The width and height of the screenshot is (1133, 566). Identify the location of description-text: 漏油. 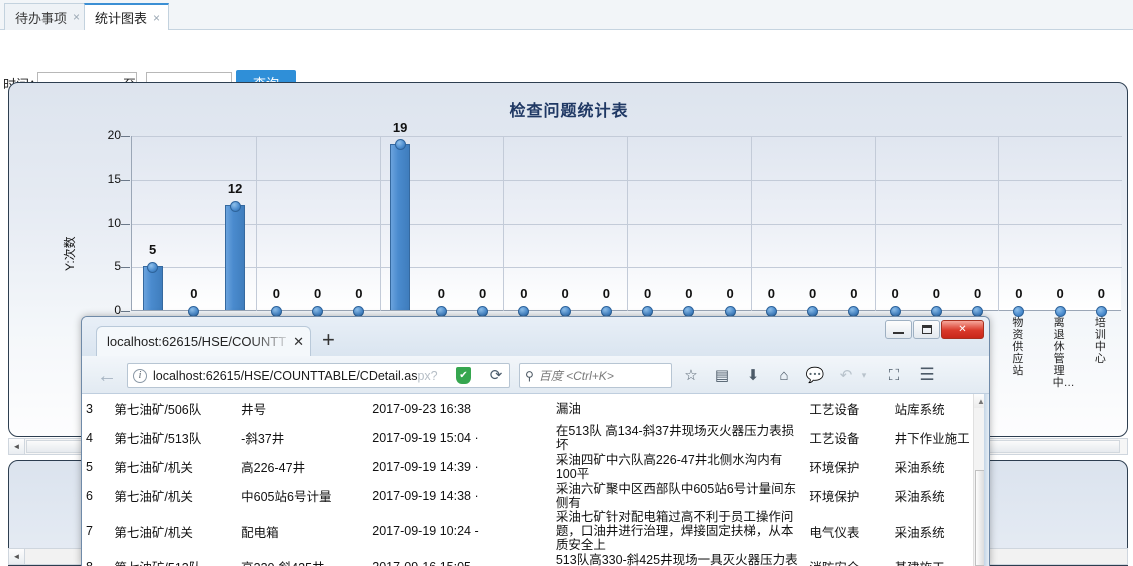
(568, 408).